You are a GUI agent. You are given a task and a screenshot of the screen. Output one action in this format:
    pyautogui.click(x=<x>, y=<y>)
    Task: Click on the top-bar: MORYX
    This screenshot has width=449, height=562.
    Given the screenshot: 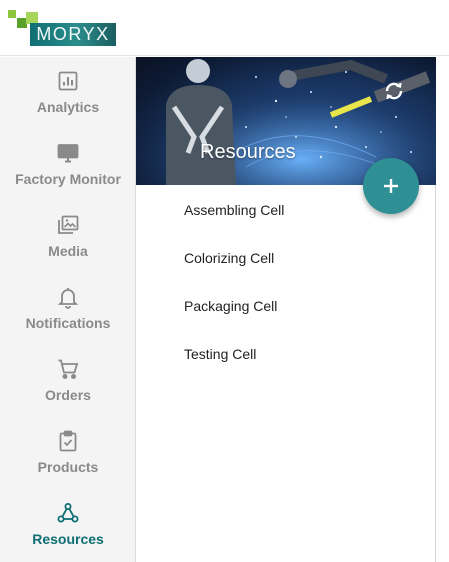 What is the action you would take?
    pyautogui.click(x=224, y=28)
    